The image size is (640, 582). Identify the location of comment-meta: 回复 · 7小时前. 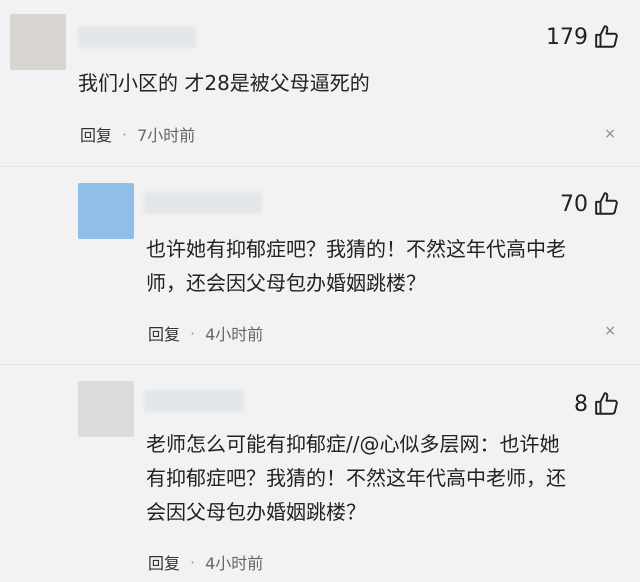
(137, 134).